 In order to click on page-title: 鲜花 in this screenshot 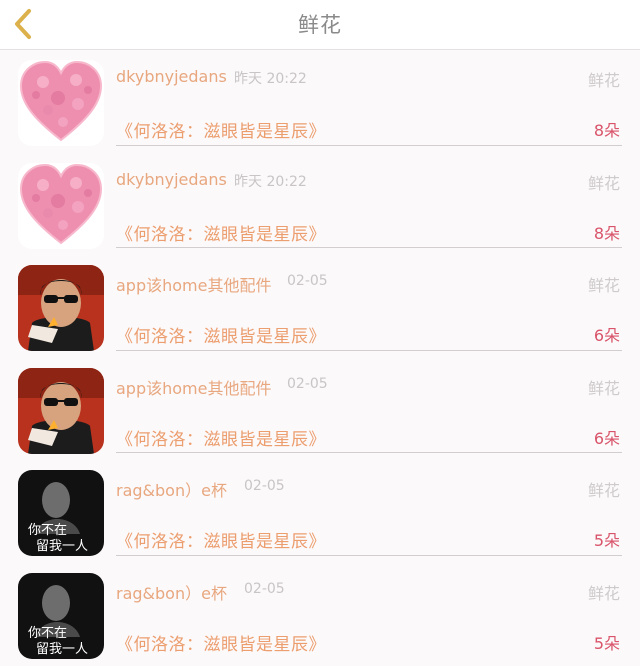, I will do `click(320, 25)`.